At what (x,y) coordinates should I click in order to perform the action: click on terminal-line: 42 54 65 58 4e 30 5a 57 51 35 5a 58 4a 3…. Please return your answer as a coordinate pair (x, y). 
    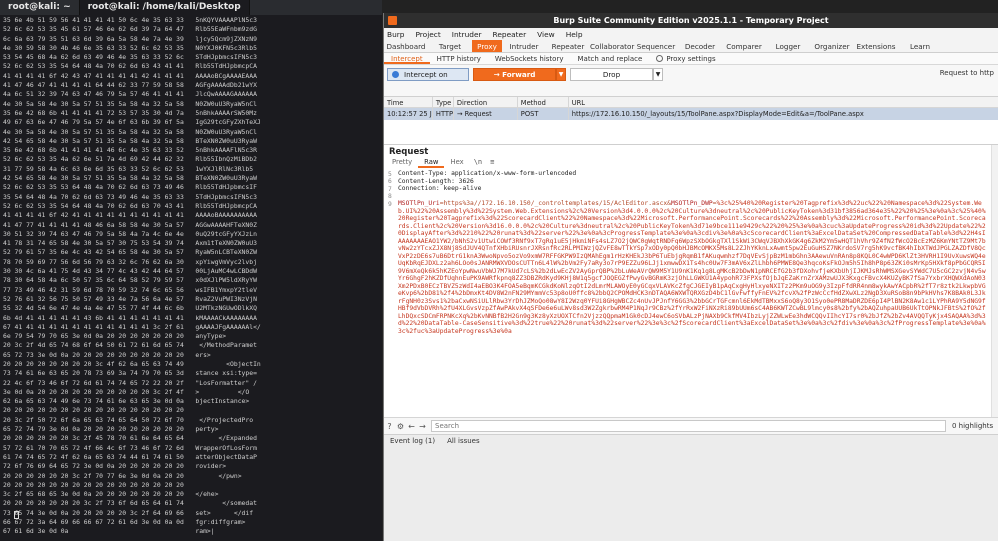
    Looking at the image, I should click on (130, 140).